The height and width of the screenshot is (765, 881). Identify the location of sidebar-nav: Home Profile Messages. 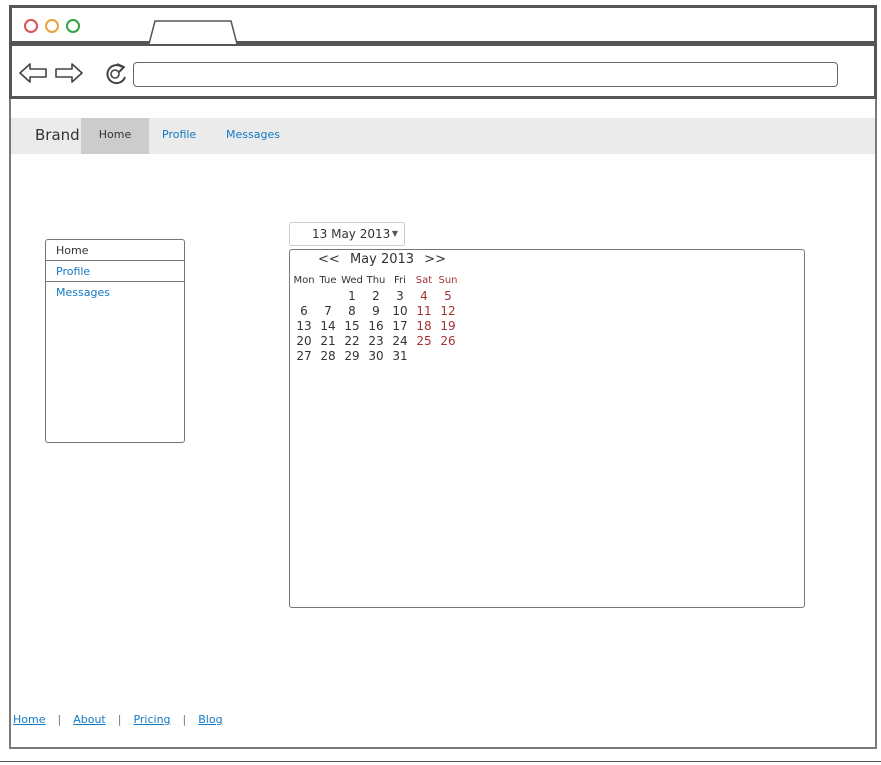
(115, 341).